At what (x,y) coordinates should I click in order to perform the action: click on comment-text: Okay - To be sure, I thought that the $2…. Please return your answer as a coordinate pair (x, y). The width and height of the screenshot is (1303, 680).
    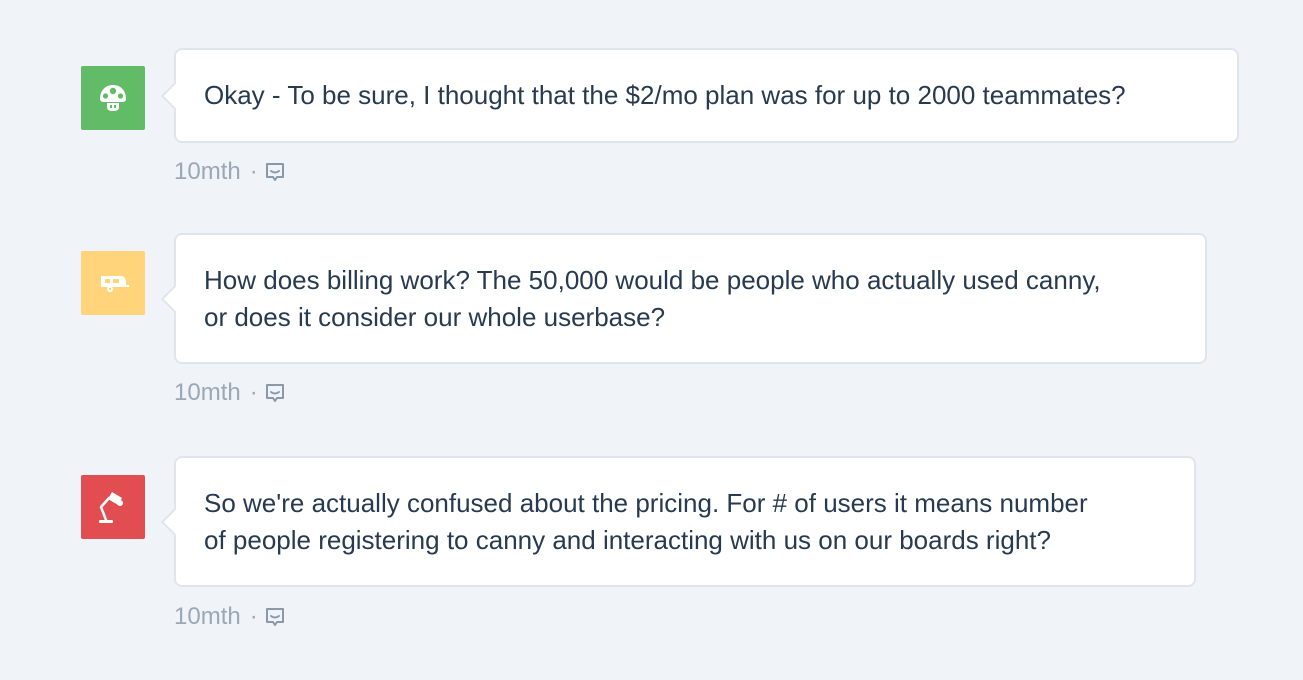
    Looking at the image, I should click on (665, 95).